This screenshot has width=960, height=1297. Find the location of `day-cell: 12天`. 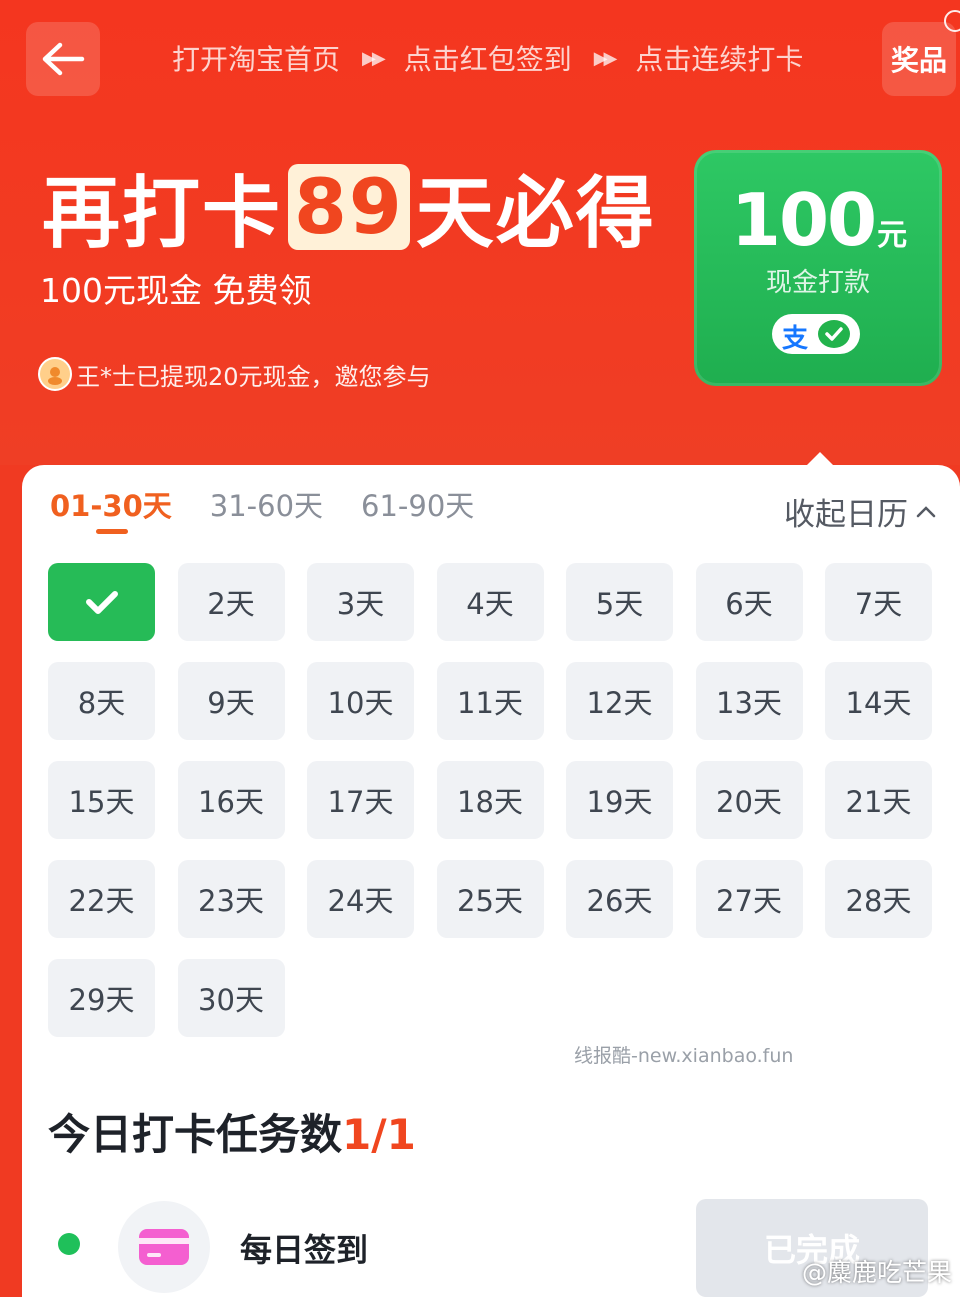

day-cell: 12天 is located at coordinates (619, 701).